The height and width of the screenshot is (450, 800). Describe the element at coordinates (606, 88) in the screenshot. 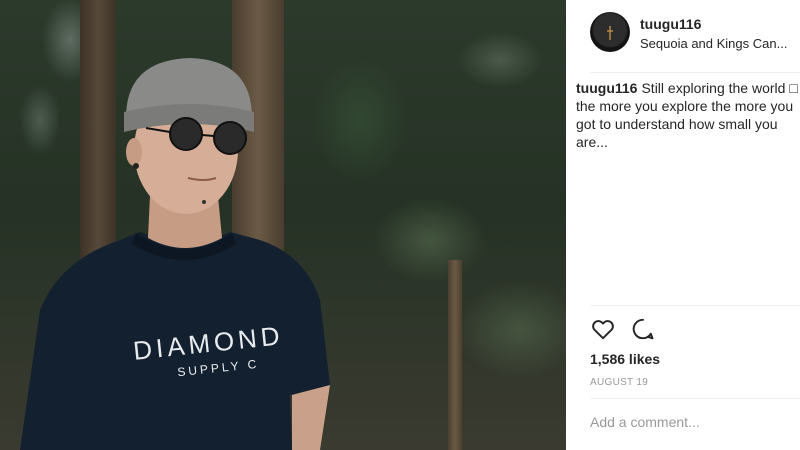

I see `caption-username: tuugu116` at that location.